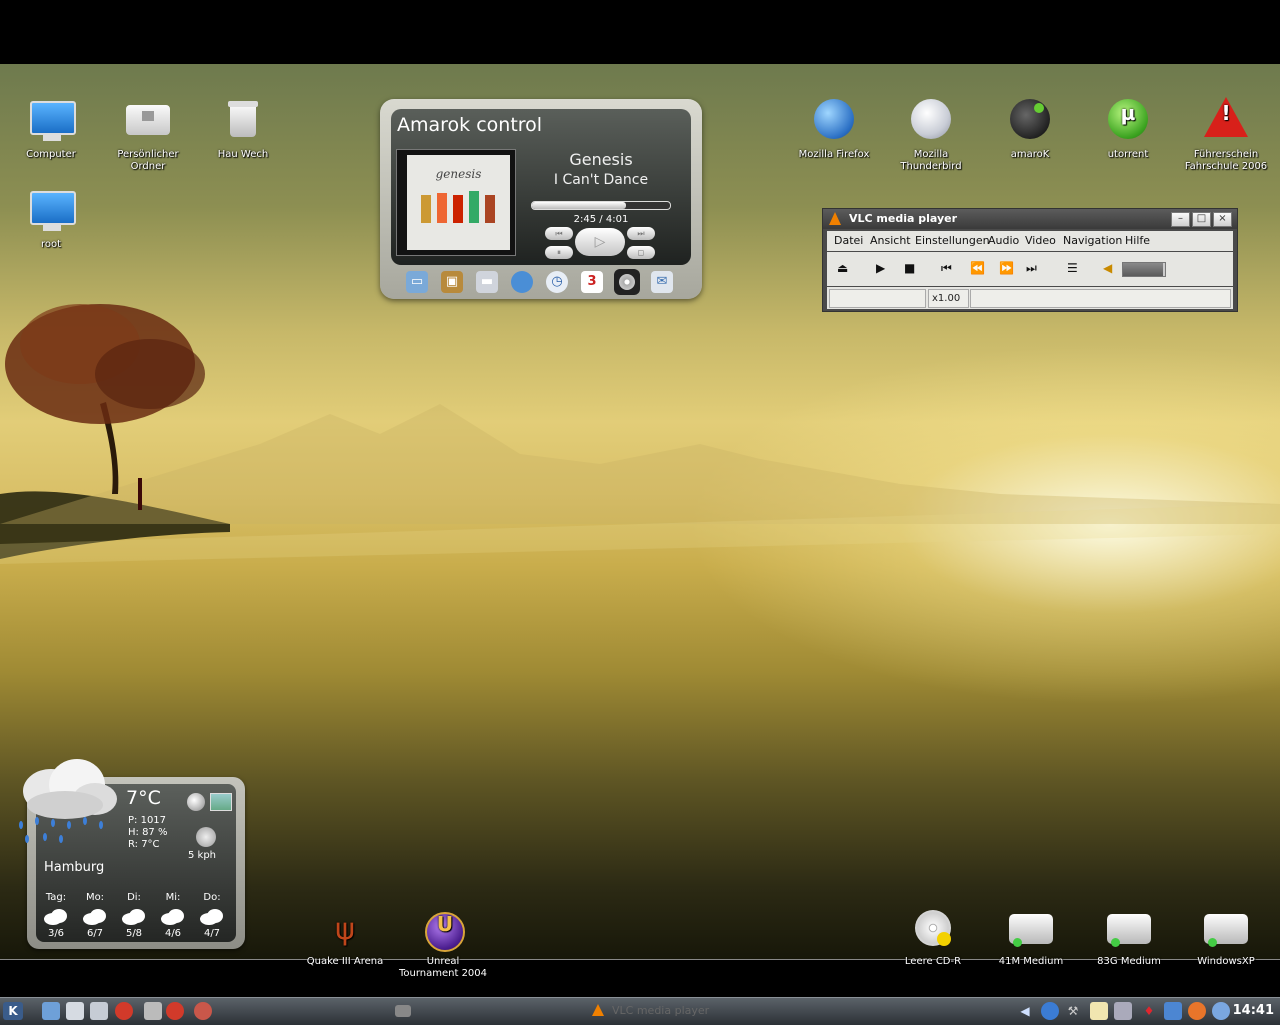 The image size is (1280, 1025). I want to click on drive-icon: ▬, so click(487, 282).